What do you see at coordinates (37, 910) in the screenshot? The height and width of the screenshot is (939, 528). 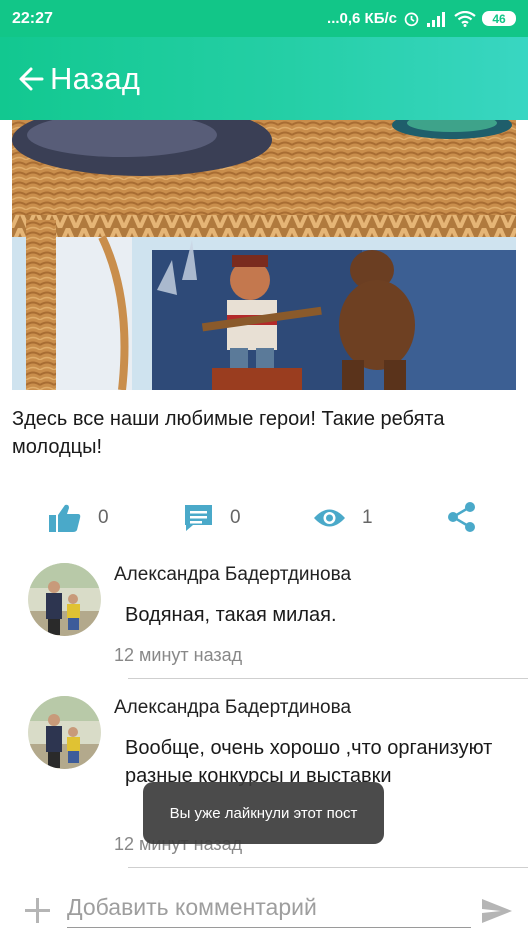 I see `add-icon` at bounding box center [37, 910].